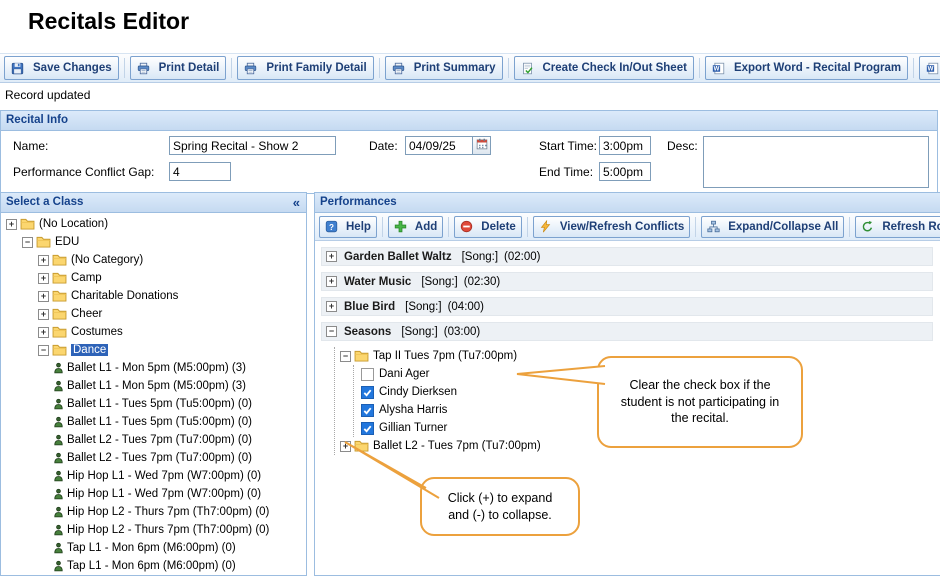  Describe the element at coordinates (200, 171) in the screenshot. I see `conflict-gap-input` at that location.